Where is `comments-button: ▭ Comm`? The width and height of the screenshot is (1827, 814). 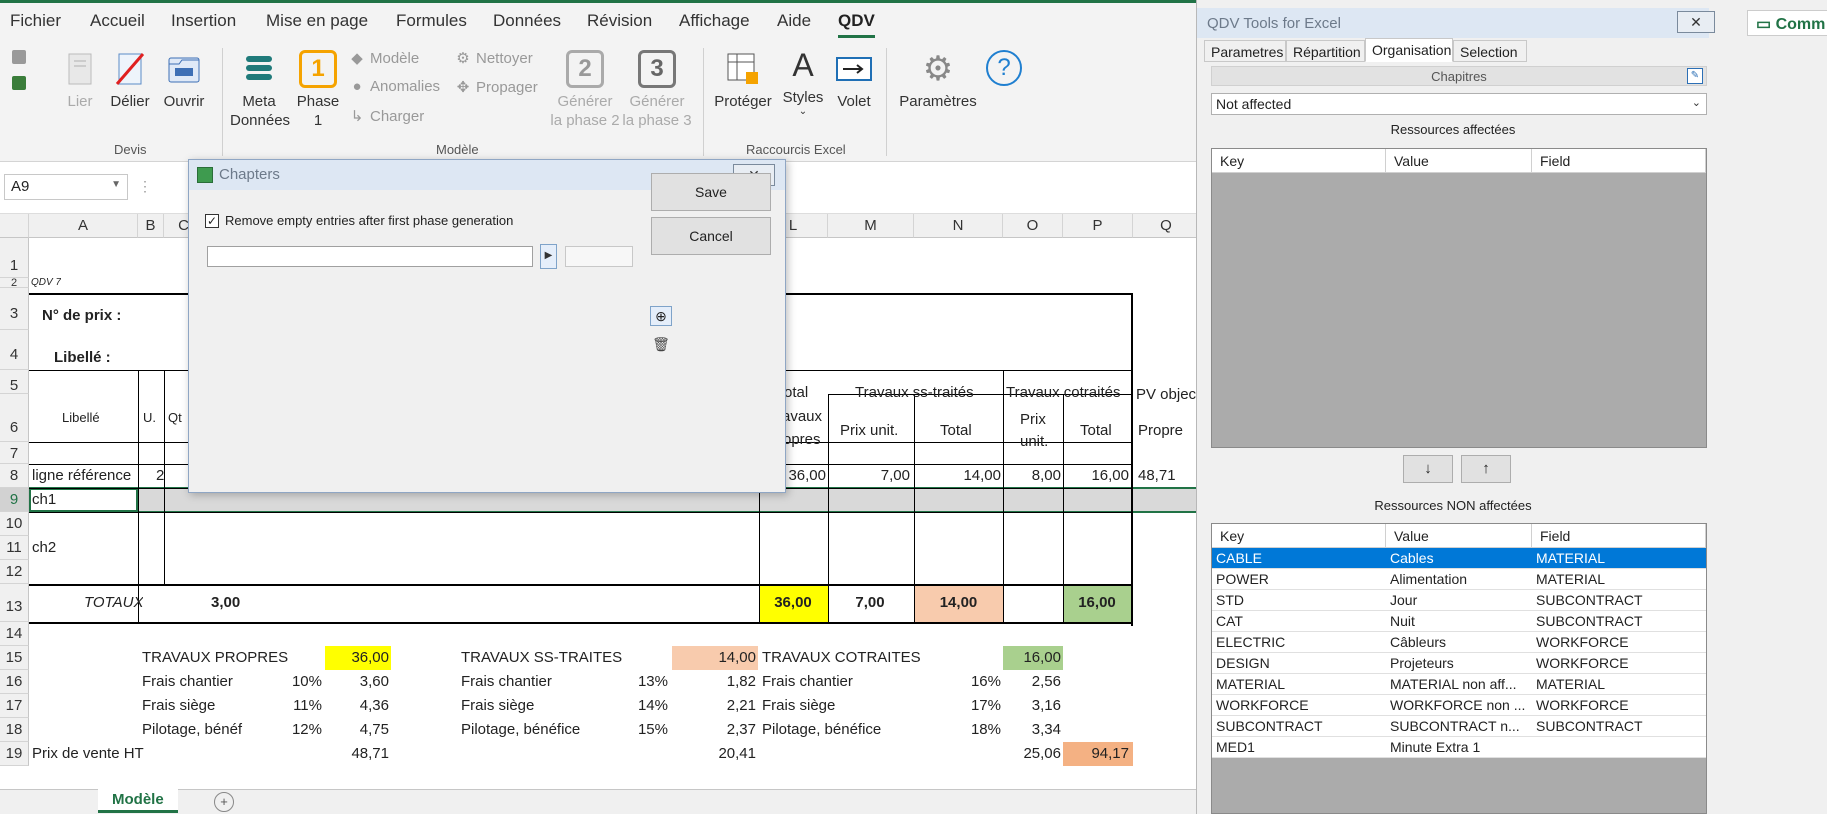
comments-button: ▭ Comm is located at coordinates (1787, 23).